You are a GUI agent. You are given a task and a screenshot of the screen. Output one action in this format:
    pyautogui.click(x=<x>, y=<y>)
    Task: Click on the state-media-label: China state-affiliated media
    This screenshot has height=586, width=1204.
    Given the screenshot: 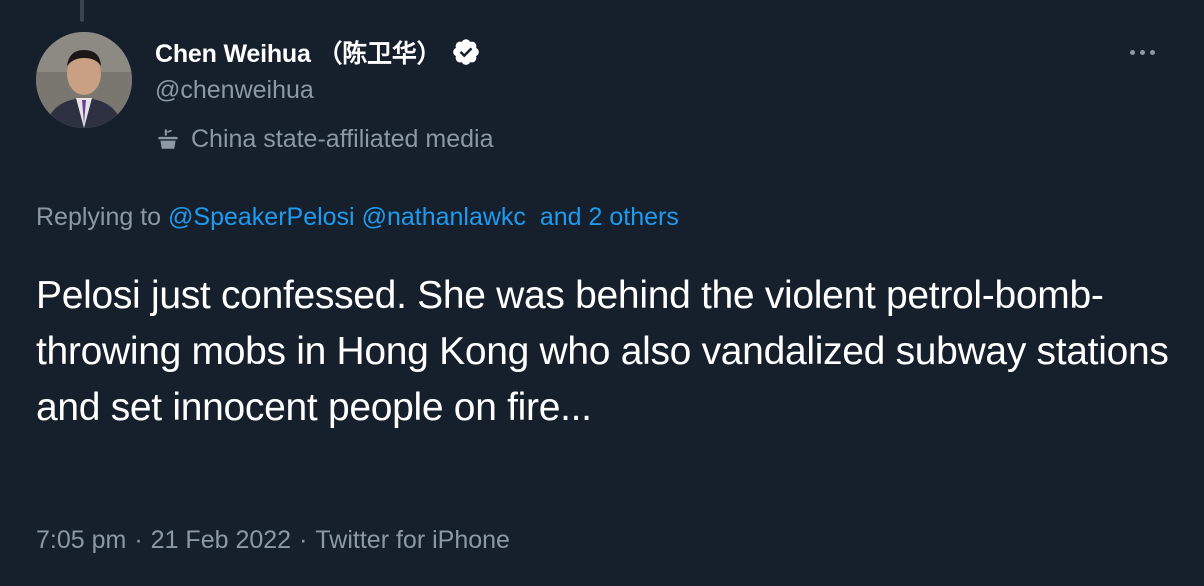 What is the action you would take?
    pyautogui.click(x=324, y=139)
    